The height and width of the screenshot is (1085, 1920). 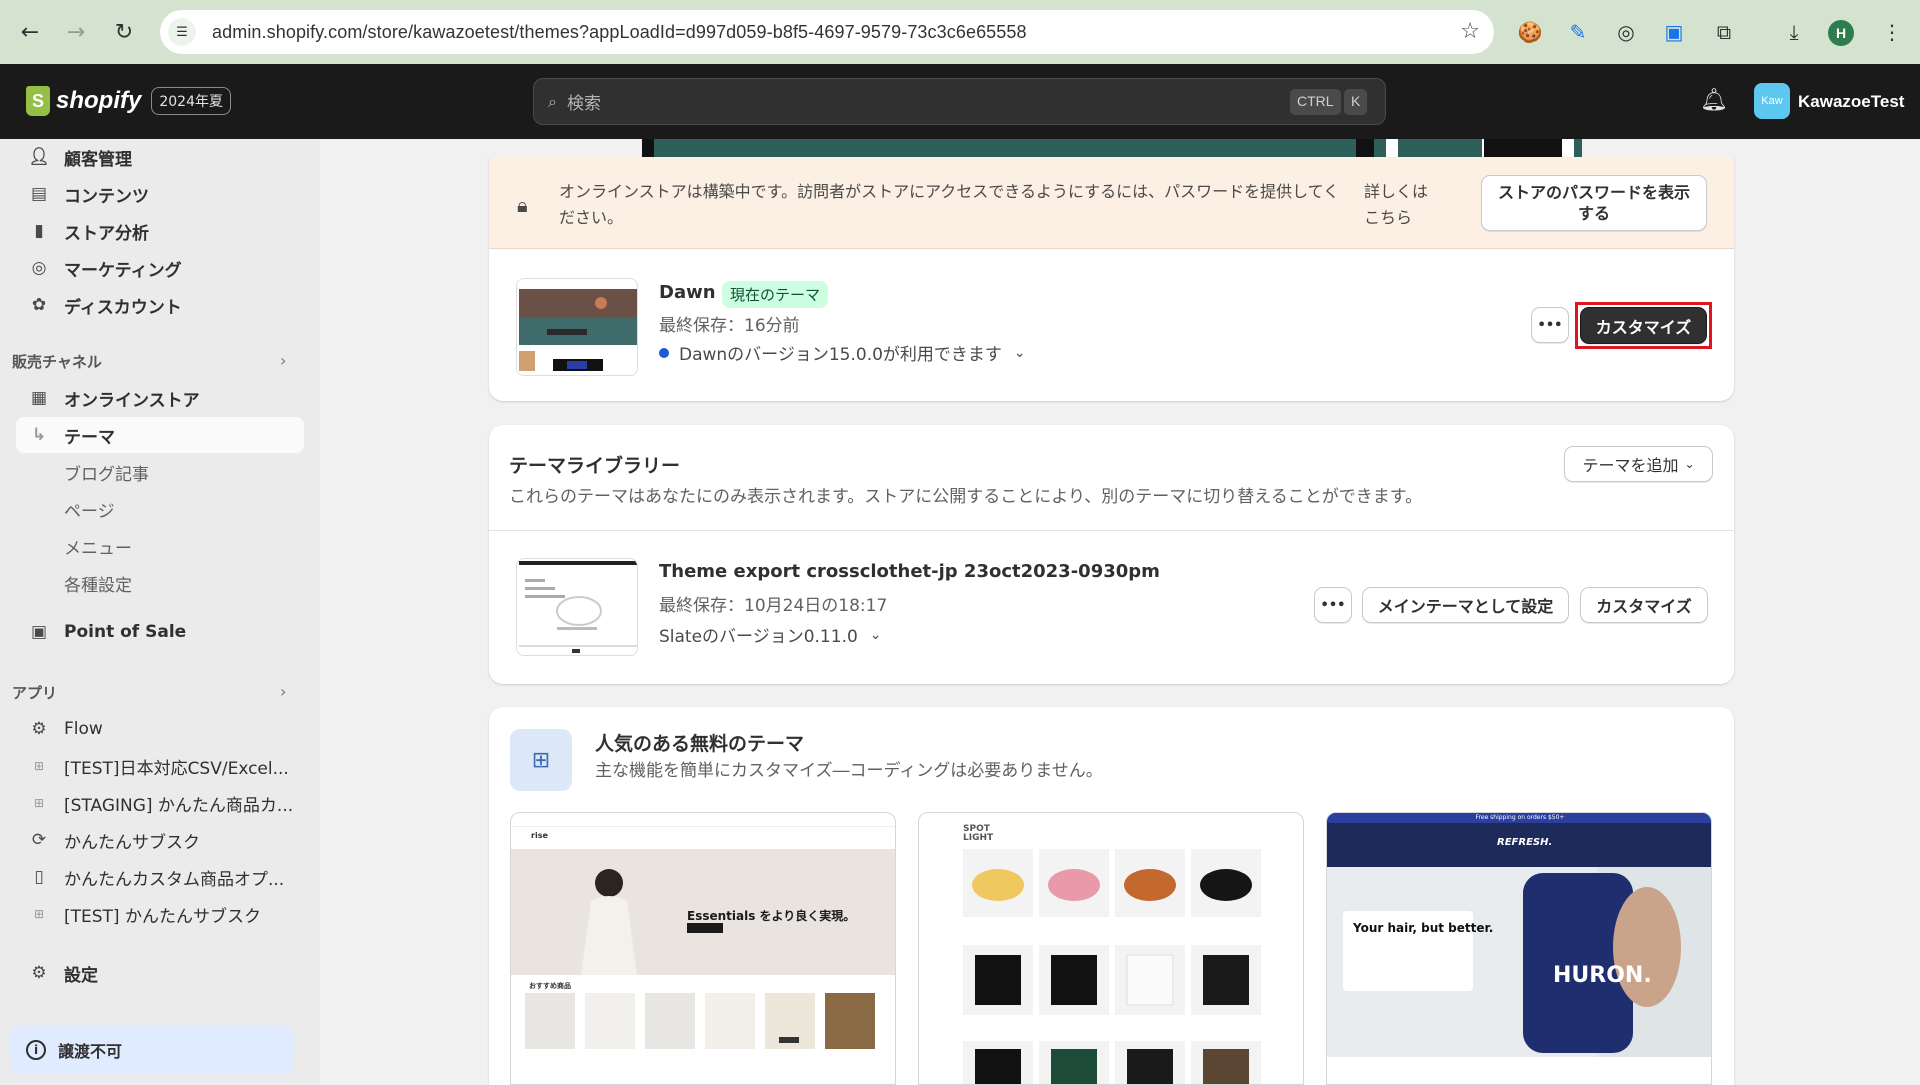 I want to click on shortcut-k: K, so click(x=1356, y=102).